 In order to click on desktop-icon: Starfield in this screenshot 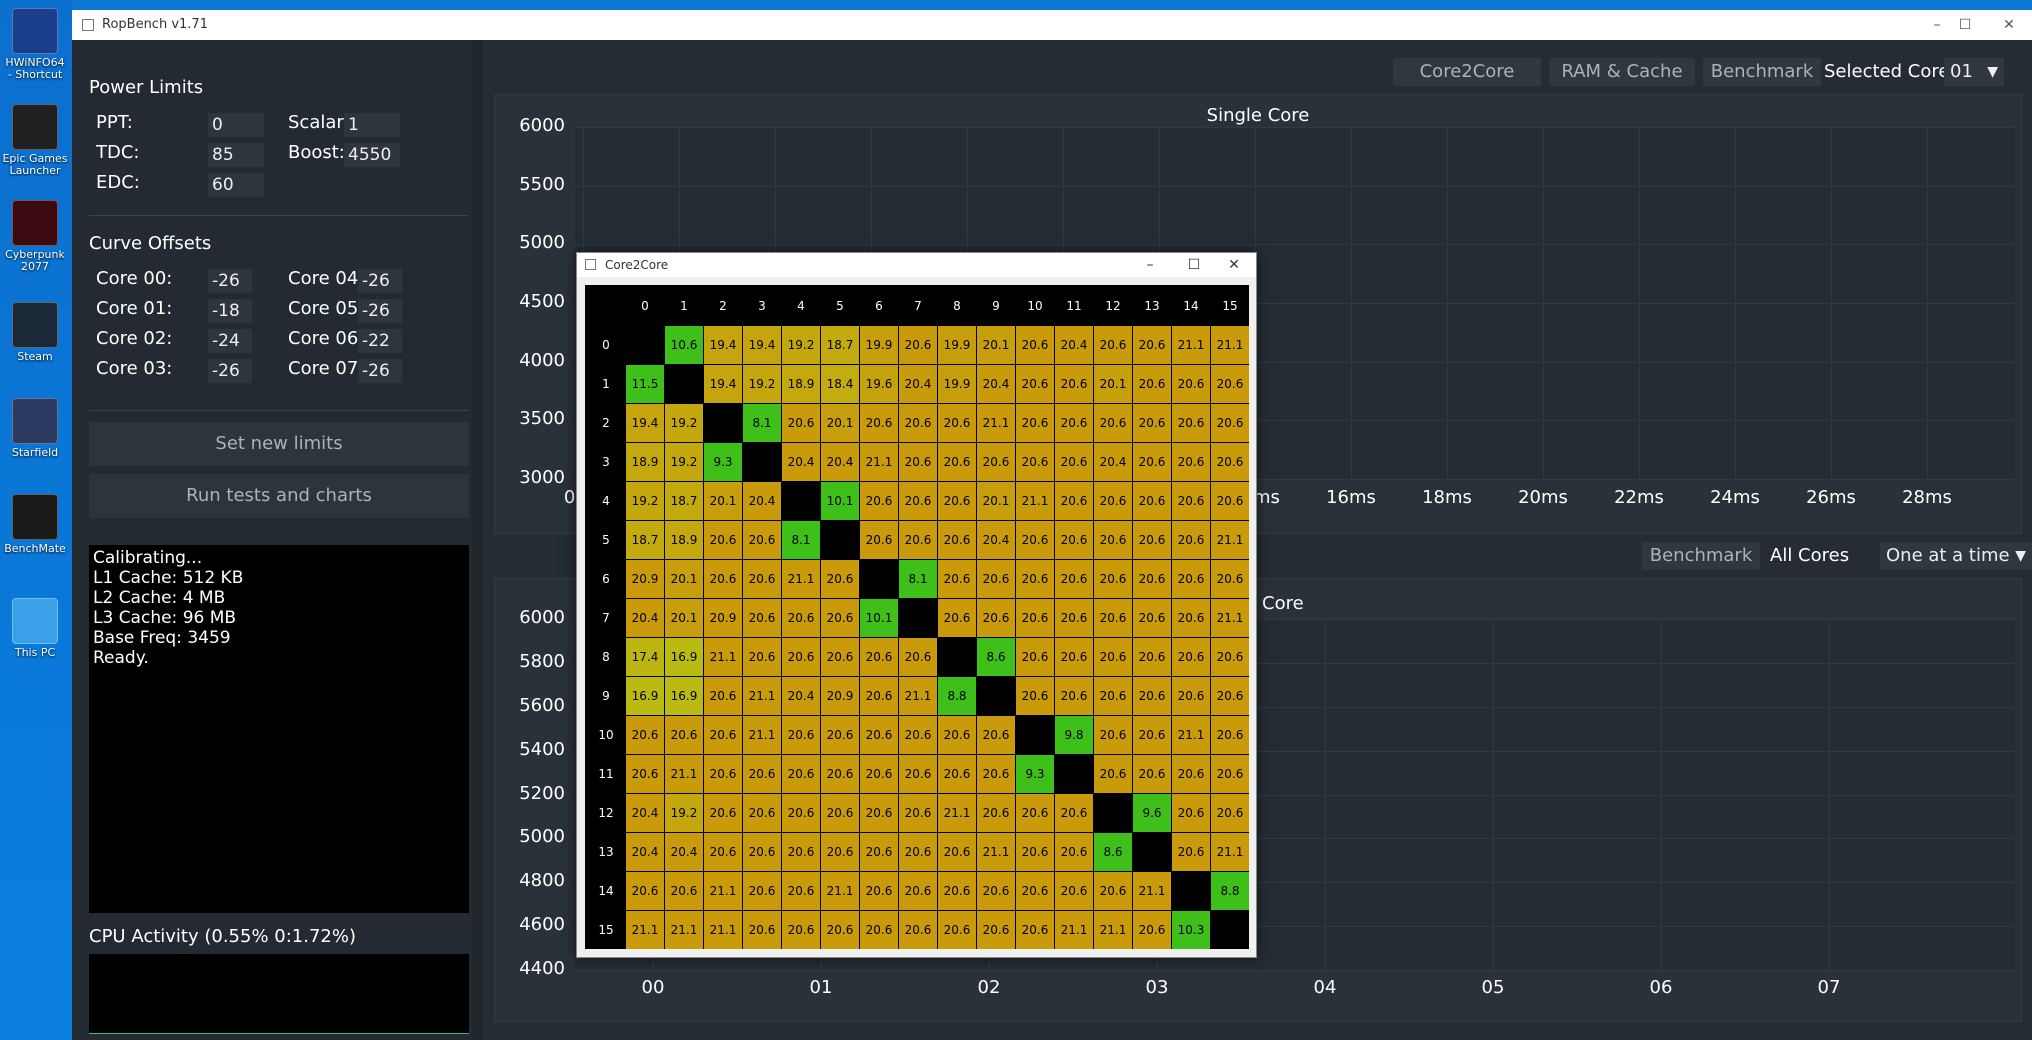, I will do `click(35, 428)`.